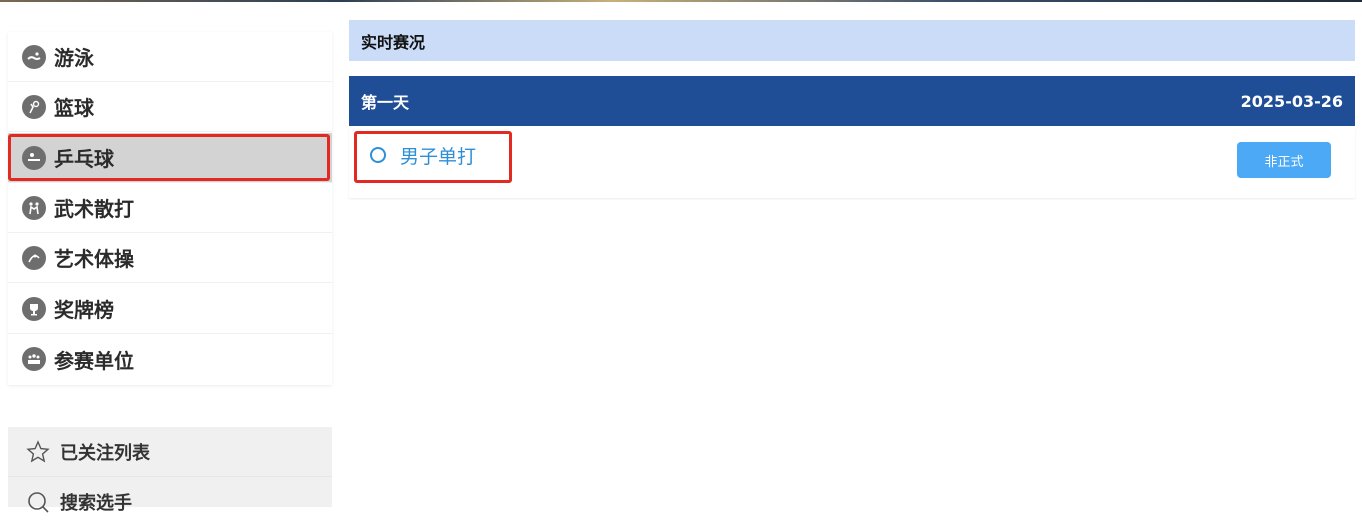  Describe the element at coordinates (170, 359) in the screenshot. I see `sidebar-item-teams: 参赛单位` at that location.